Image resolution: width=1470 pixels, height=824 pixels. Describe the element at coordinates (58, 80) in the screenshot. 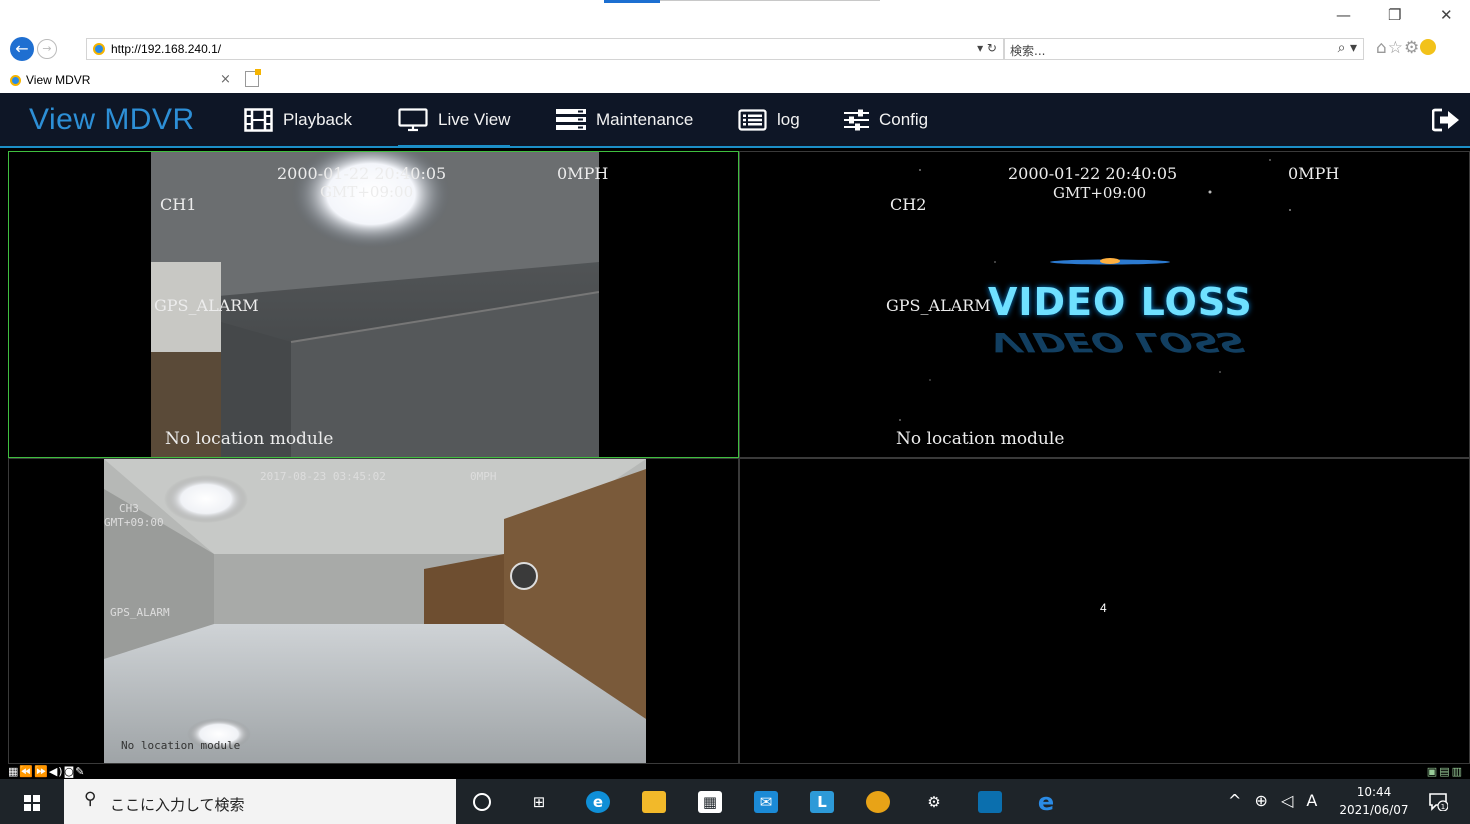

I see `tab-title: View MDVR` at that location.